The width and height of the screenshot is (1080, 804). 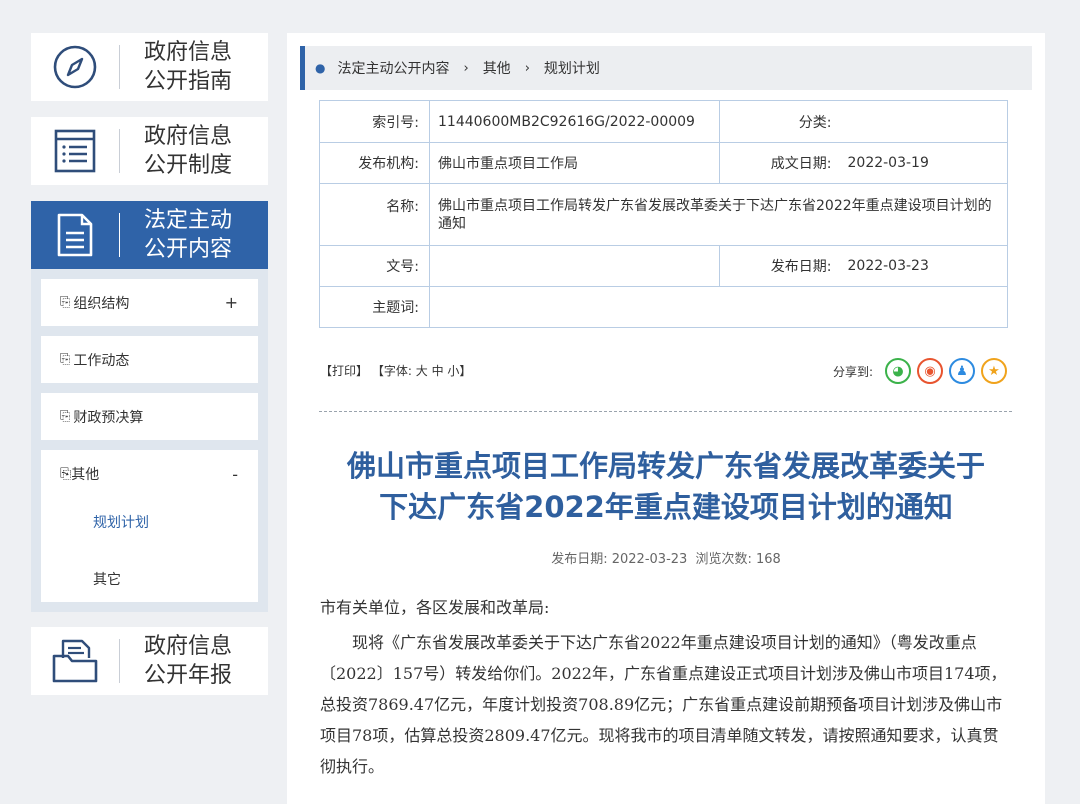 What do you see at coordinates (85, 475) in the screenshot?
I see `sidebar-item-label: 其他` at bounding box center [85, 475].